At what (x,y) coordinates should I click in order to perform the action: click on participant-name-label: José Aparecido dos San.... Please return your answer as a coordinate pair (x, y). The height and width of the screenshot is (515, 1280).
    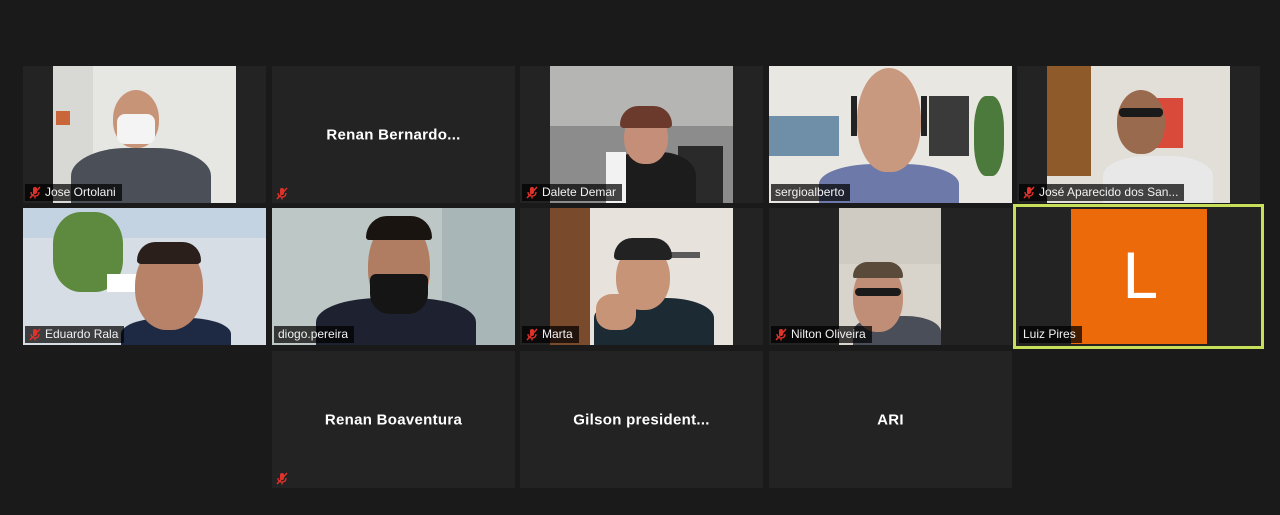
    Looking at the image, I should click on (1102, 192).